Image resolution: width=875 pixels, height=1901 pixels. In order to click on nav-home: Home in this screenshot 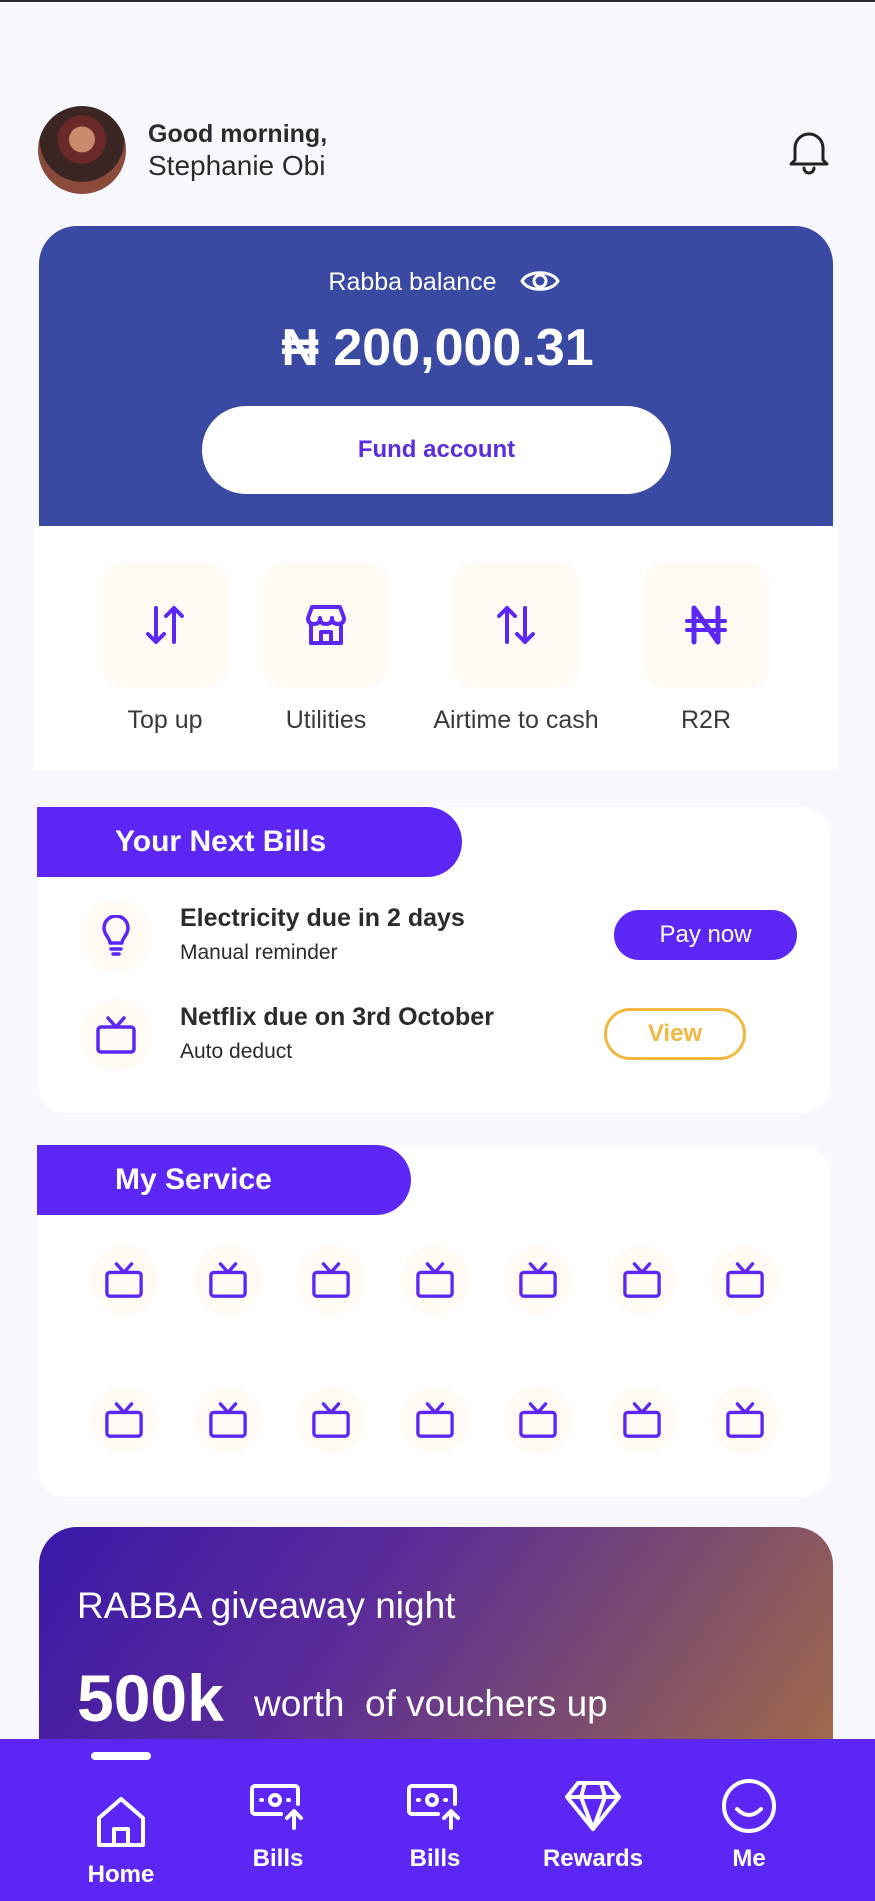, I will do `click(121, 1832)`.